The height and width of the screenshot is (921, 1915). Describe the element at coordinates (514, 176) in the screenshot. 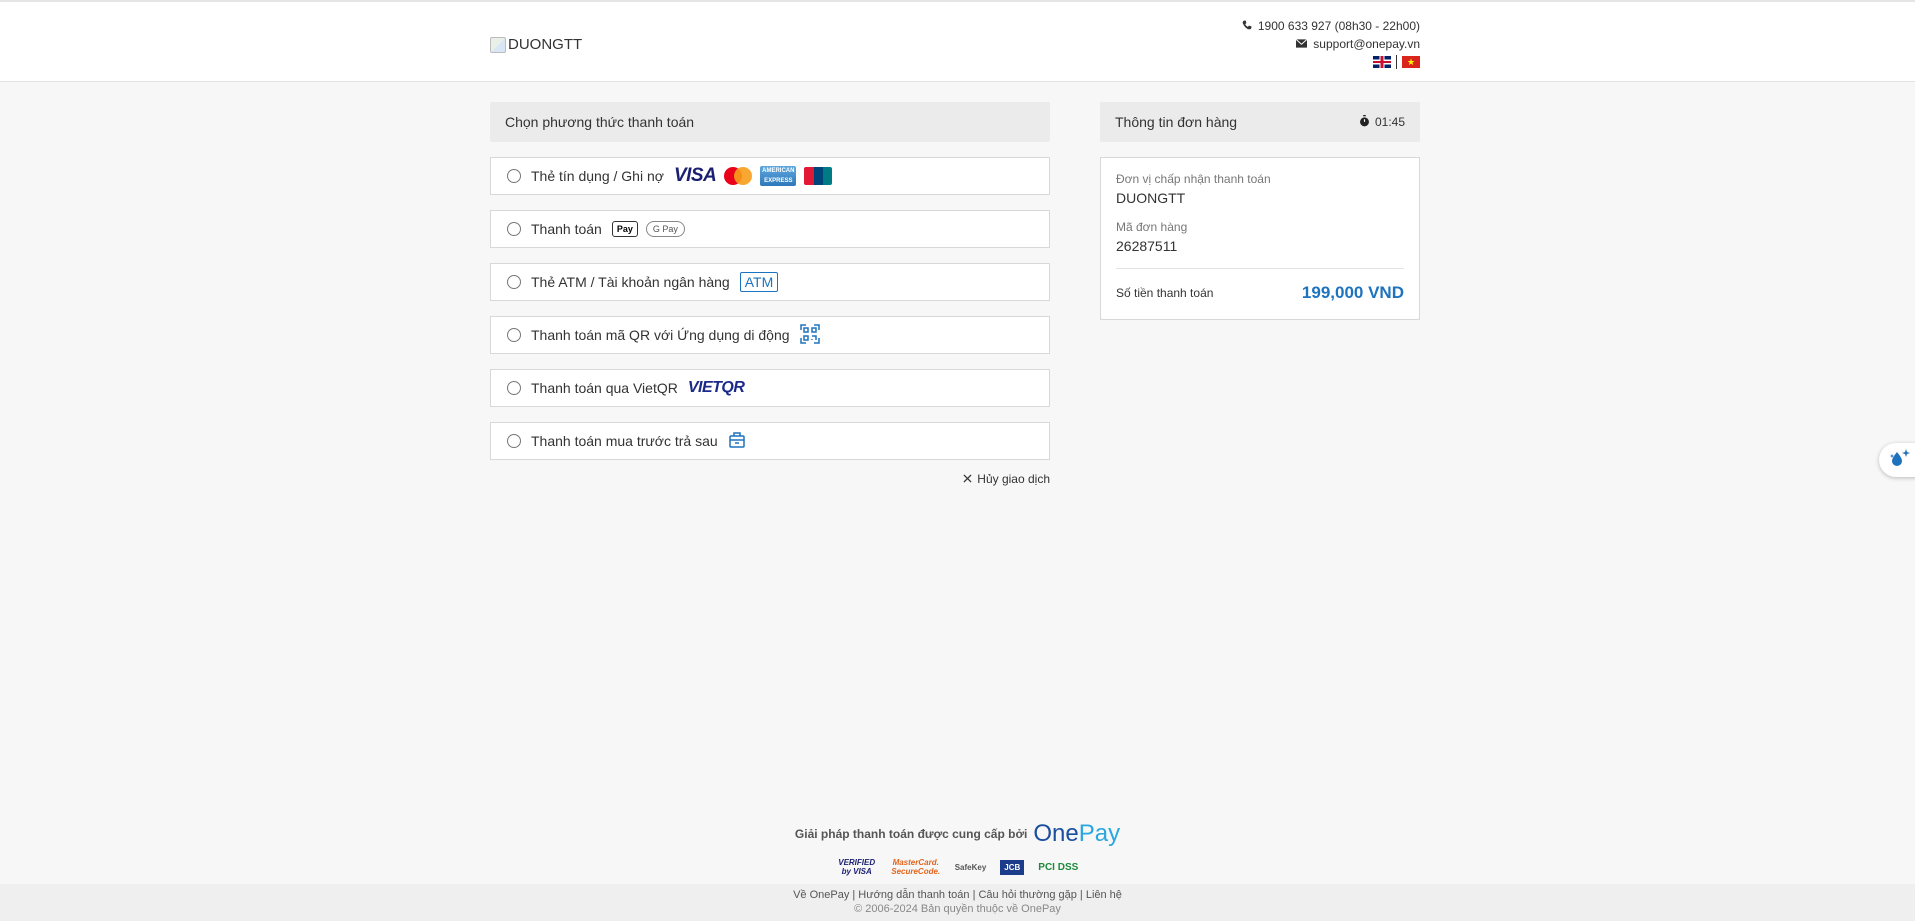

I see `method-card-radio` at that location.